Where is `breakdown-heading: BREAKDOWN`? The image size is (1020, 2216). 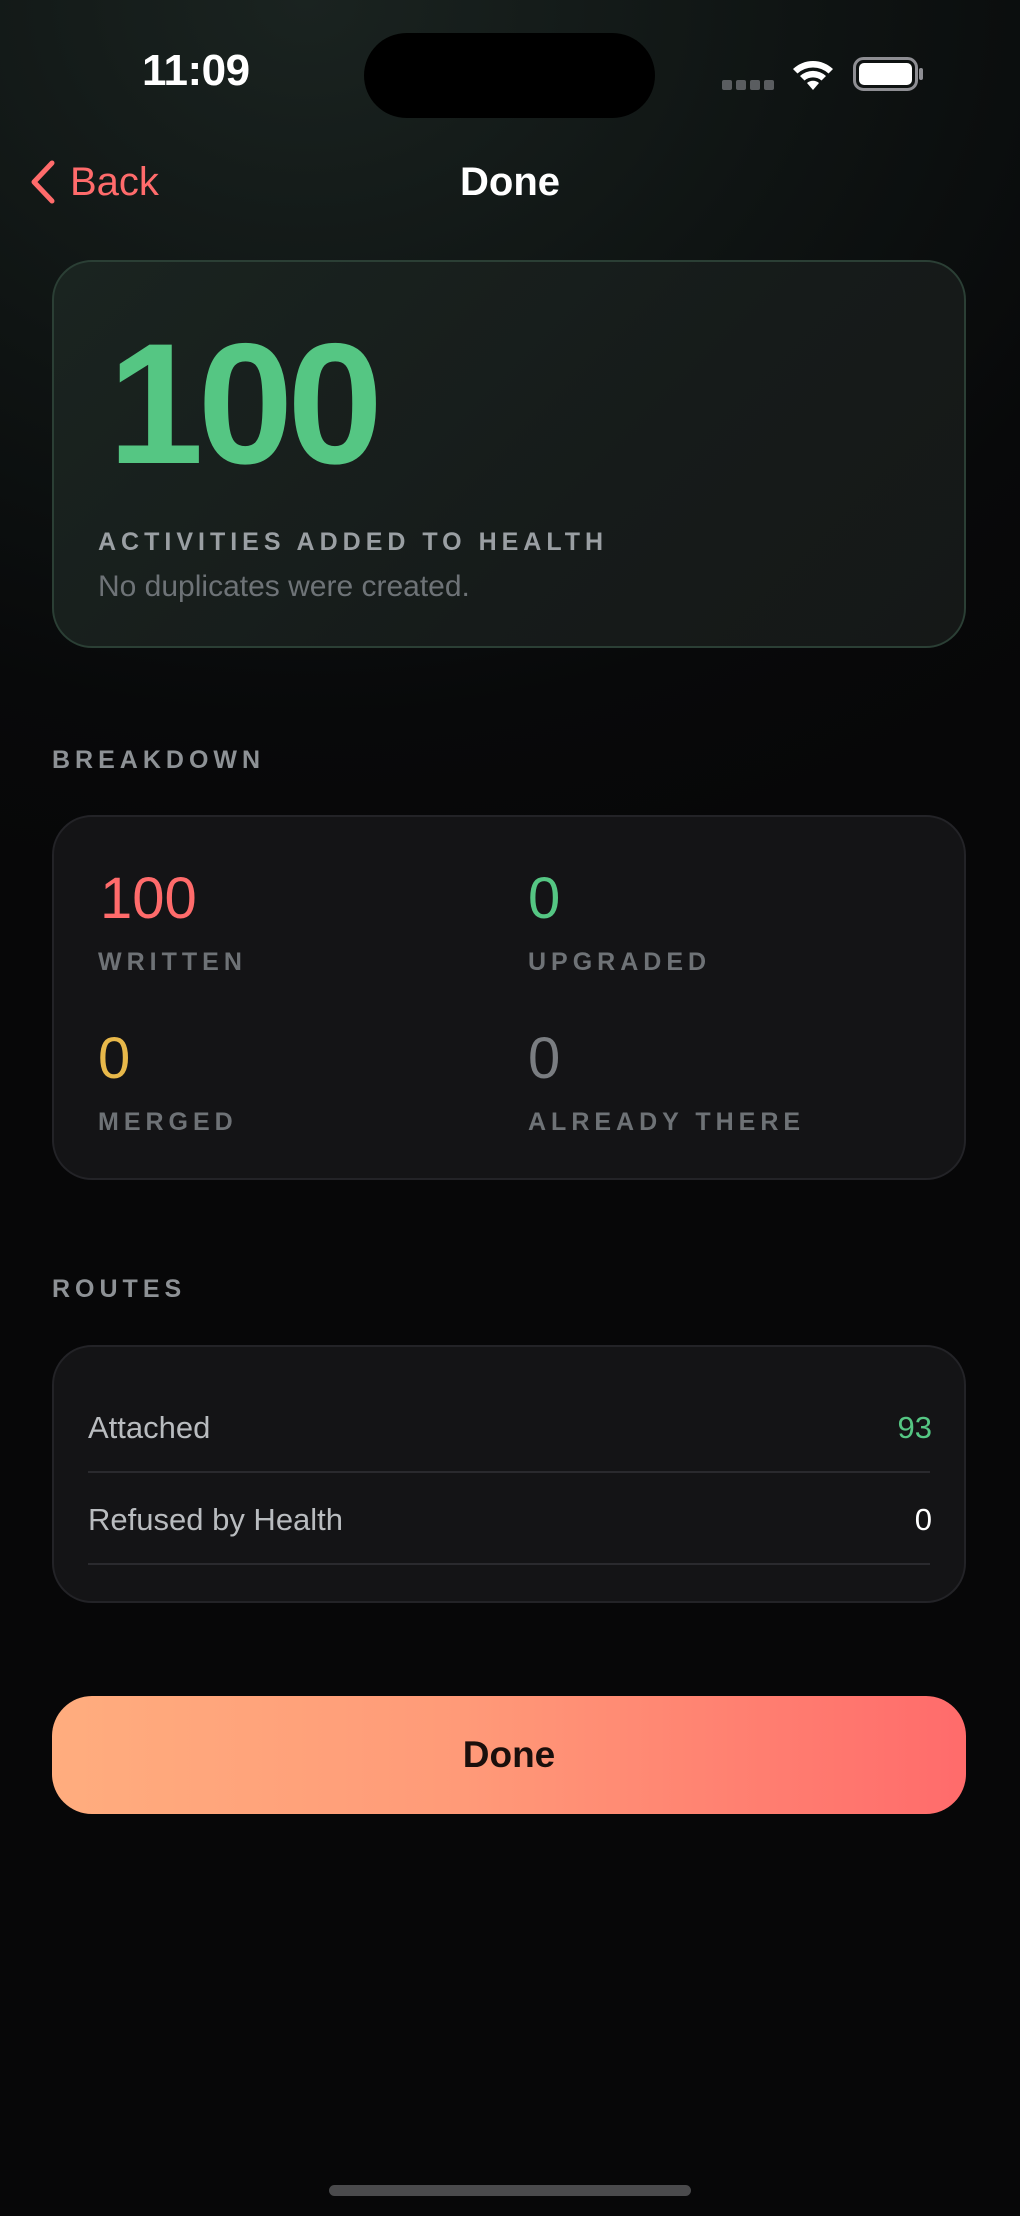 breakdown-heading: BREAKDOWN is located at coordinates (159, 760).